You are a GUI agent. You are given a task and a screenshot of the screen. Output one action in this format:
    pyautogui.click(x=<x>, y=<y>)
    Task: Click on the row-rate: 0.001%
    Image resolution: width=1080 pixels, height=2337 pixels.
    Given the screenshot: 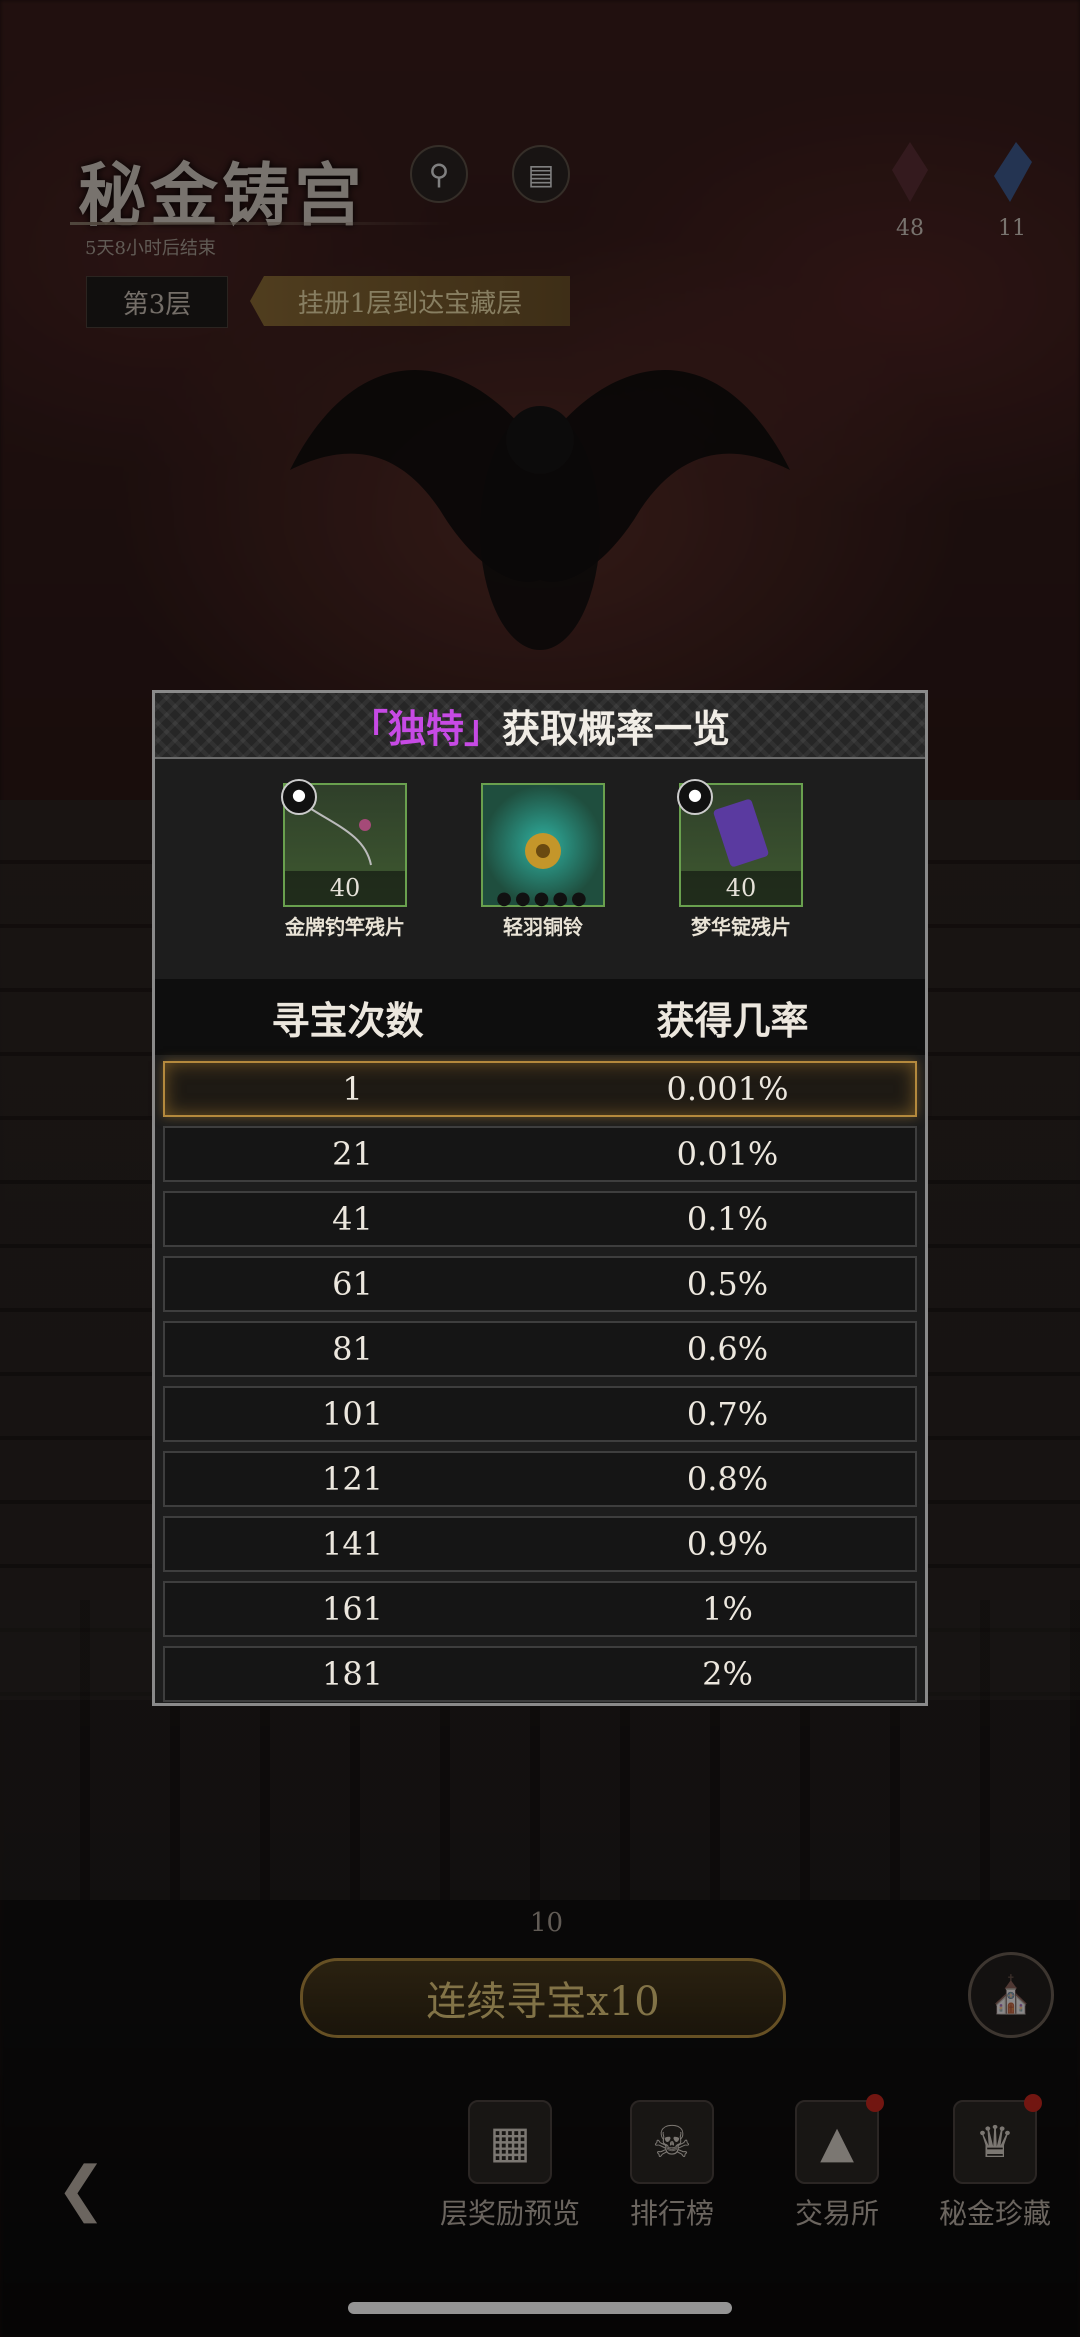 What is the action you would take?
    pyautogui.click(x=727, y=1089)
    